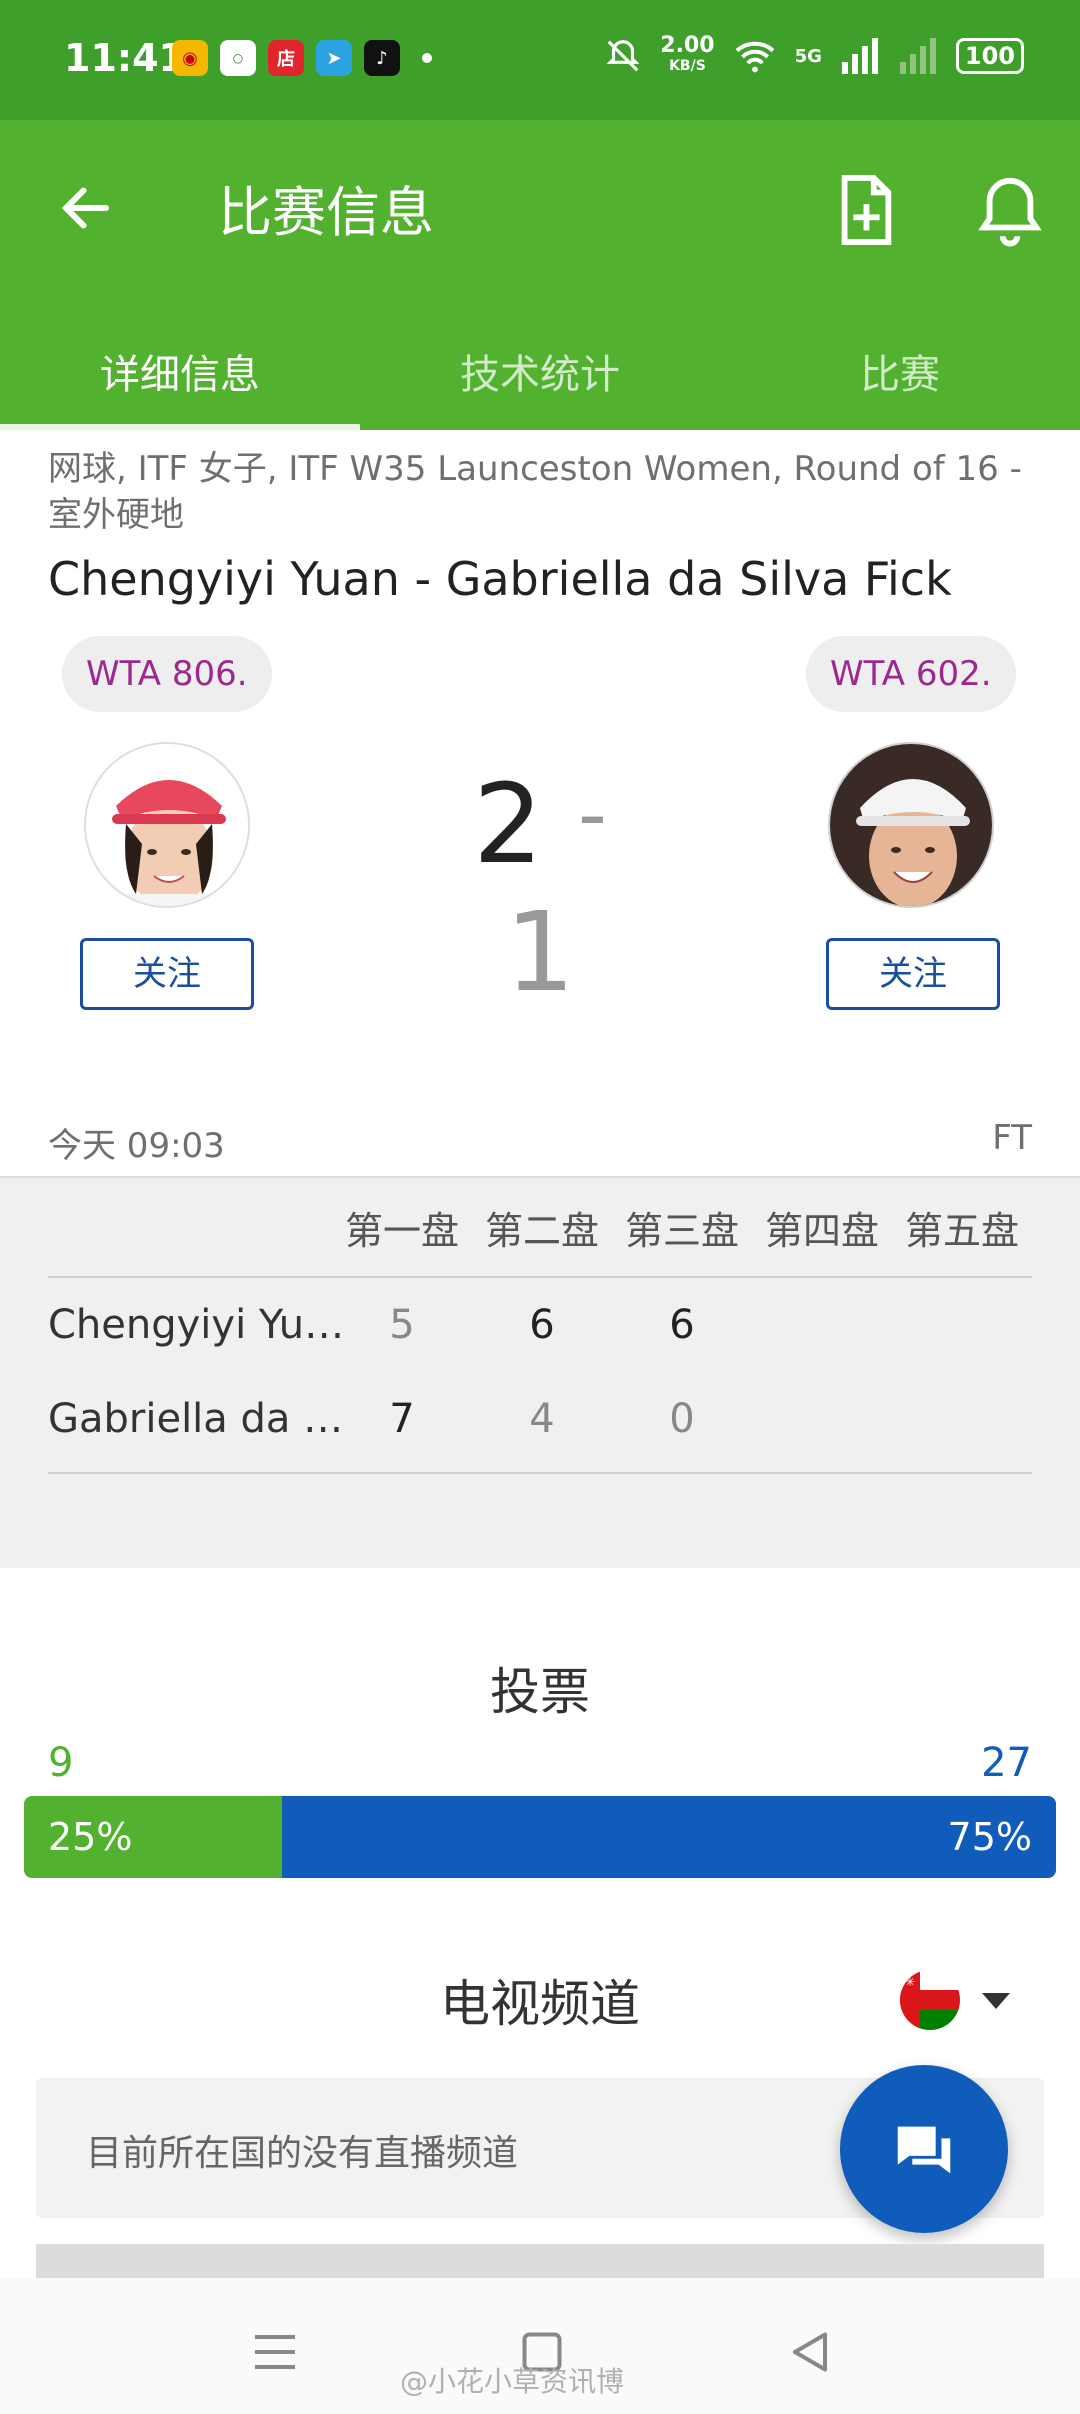 This screenshot has width=1080, height=2414. Describe the element at coordinates (682, 1419) in the screenshot. I see `away-set-3: 0` at that location.